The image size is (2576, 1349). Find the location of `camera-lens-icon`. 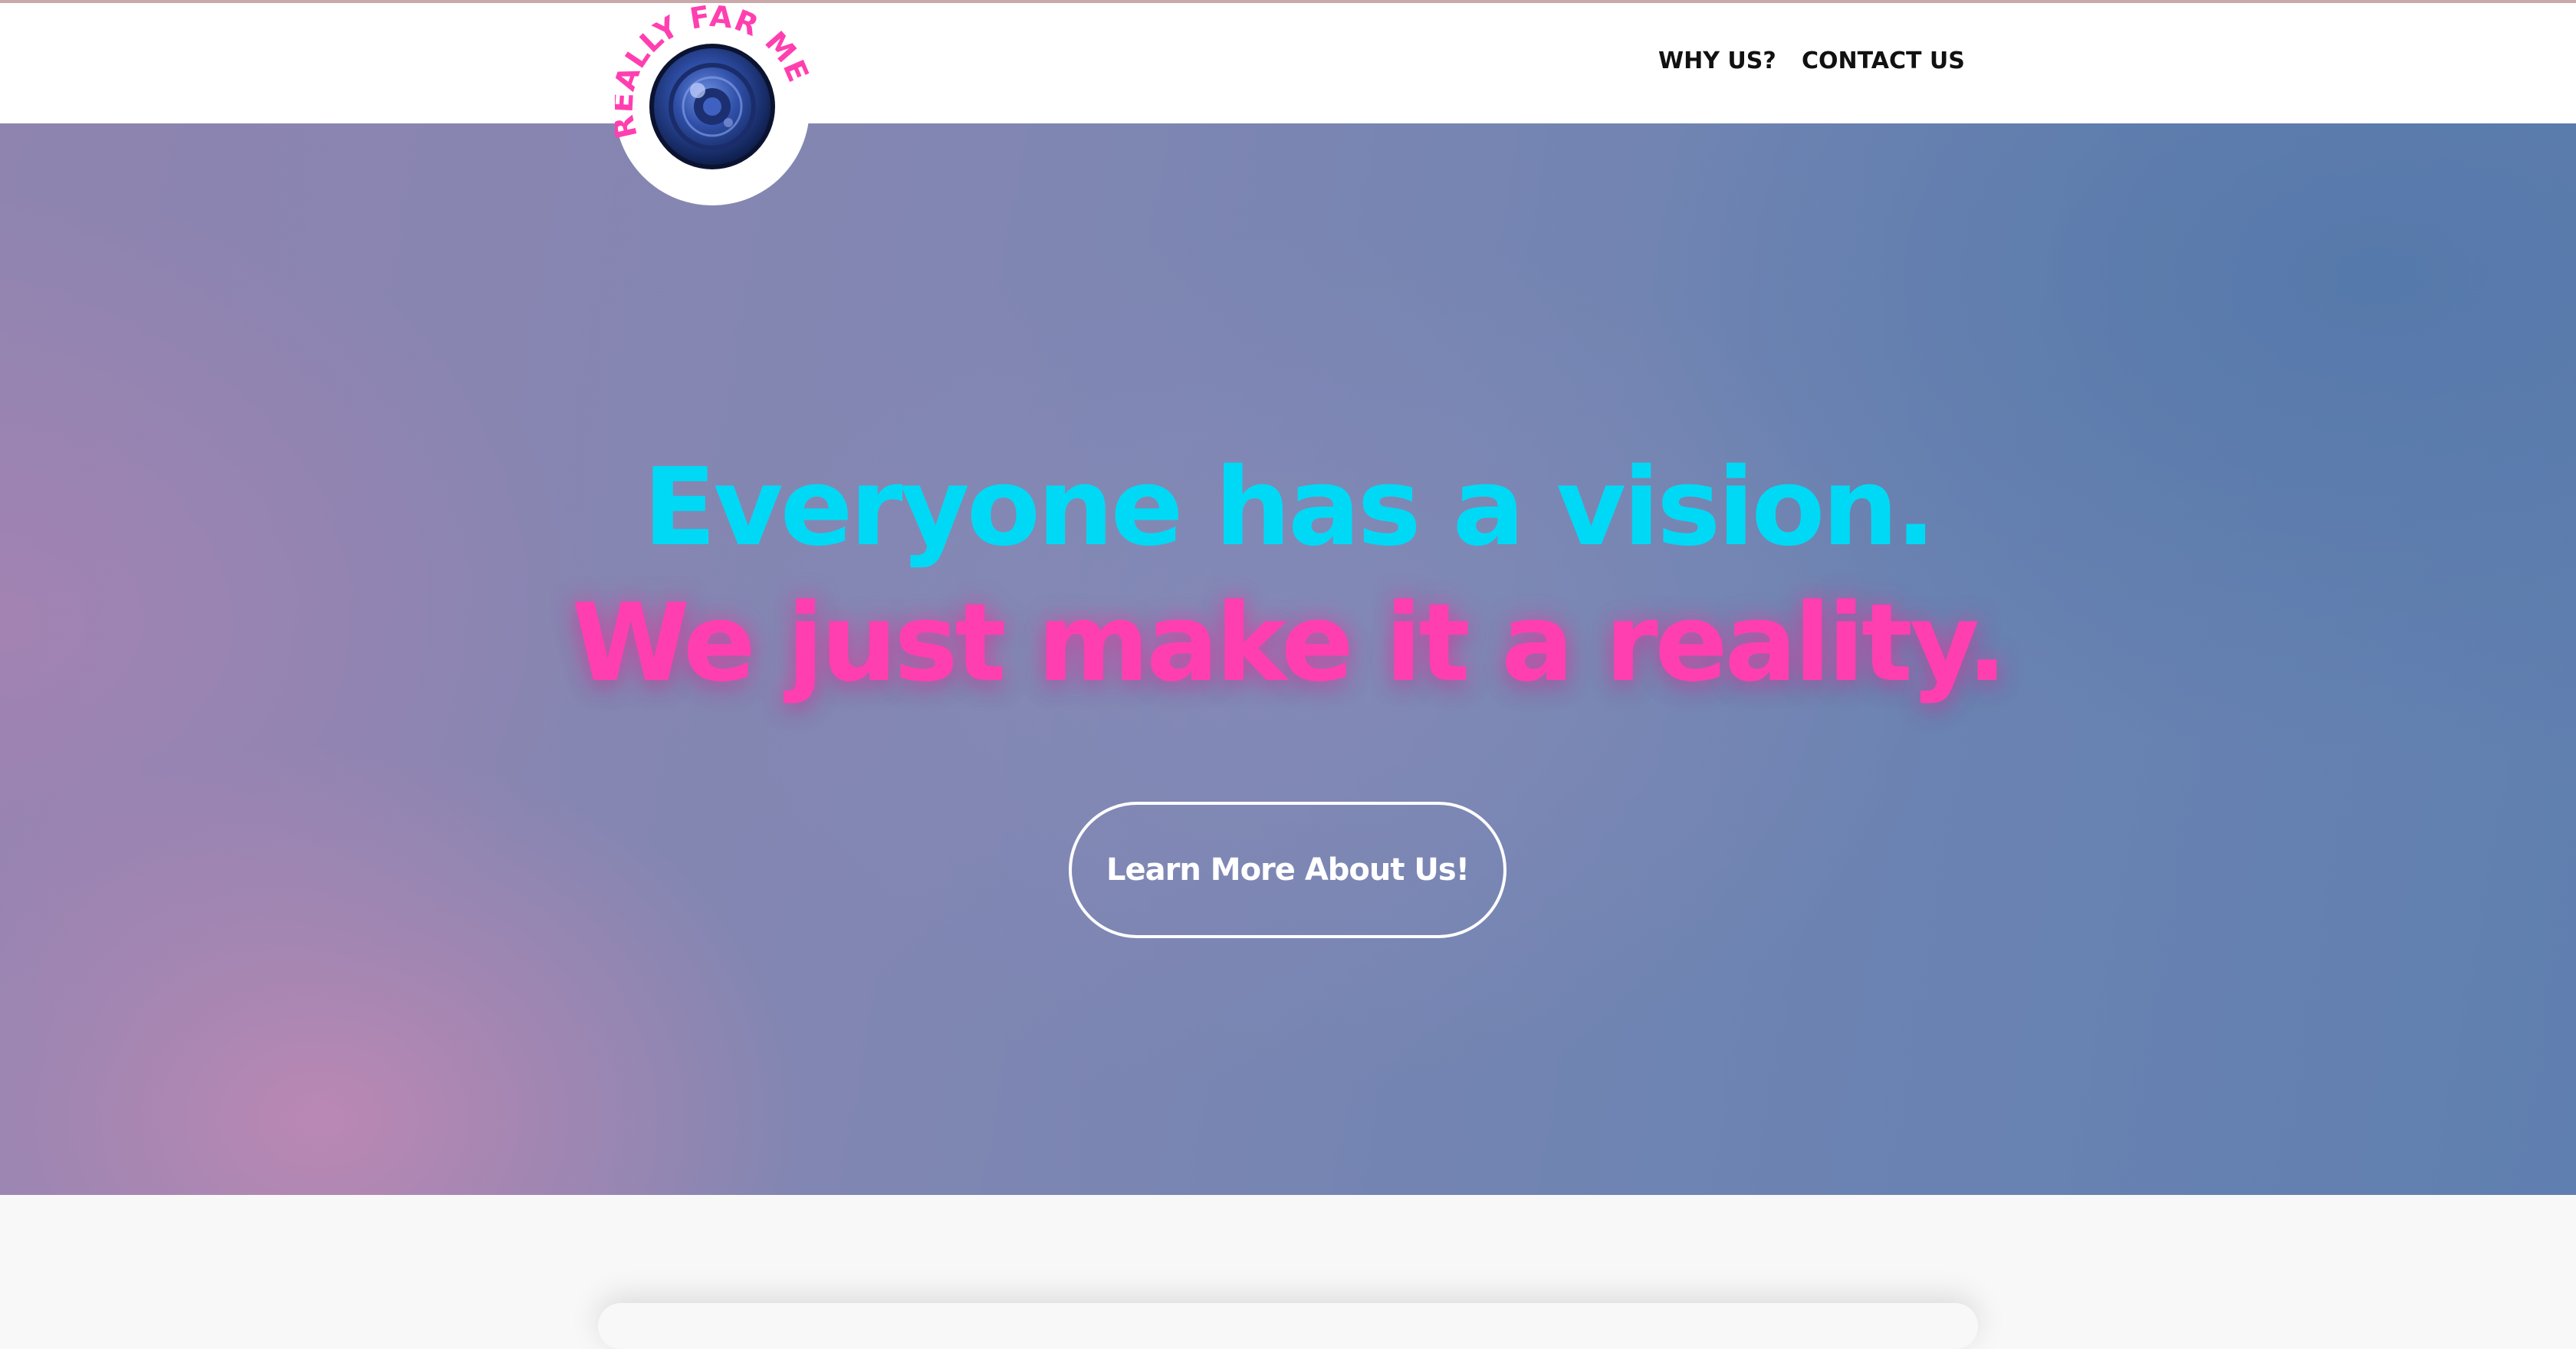

camera-lens-icon is located at coordinates (712, 106).